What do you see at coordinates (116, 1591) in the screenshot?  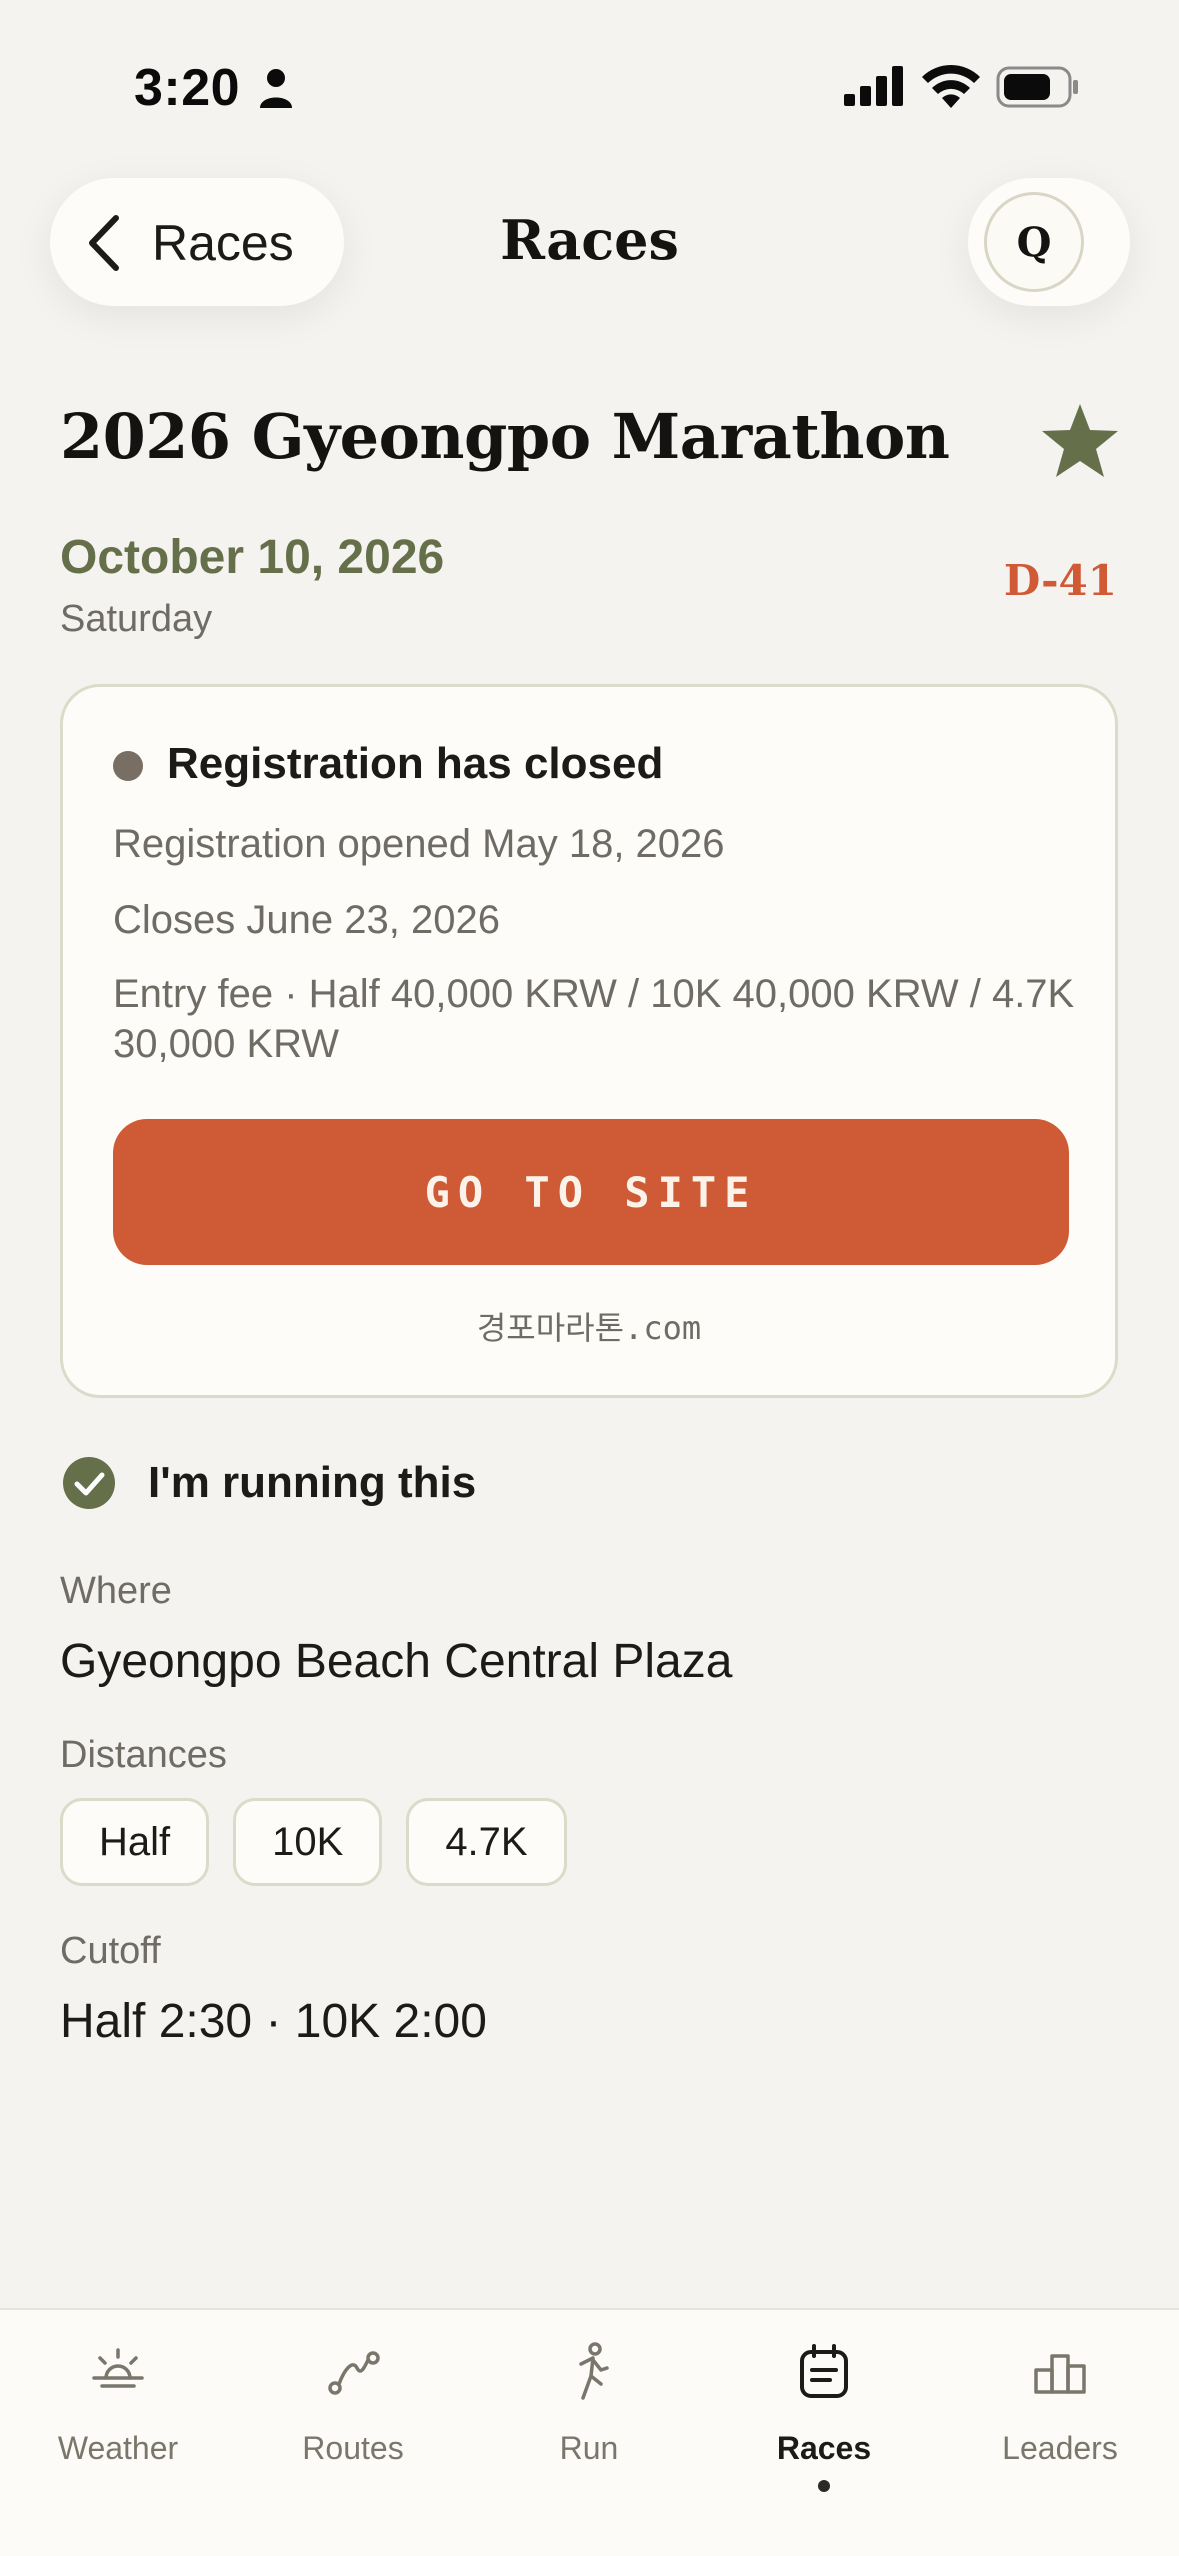 I see `where-label: Where` at bounding box center [116, 1591].